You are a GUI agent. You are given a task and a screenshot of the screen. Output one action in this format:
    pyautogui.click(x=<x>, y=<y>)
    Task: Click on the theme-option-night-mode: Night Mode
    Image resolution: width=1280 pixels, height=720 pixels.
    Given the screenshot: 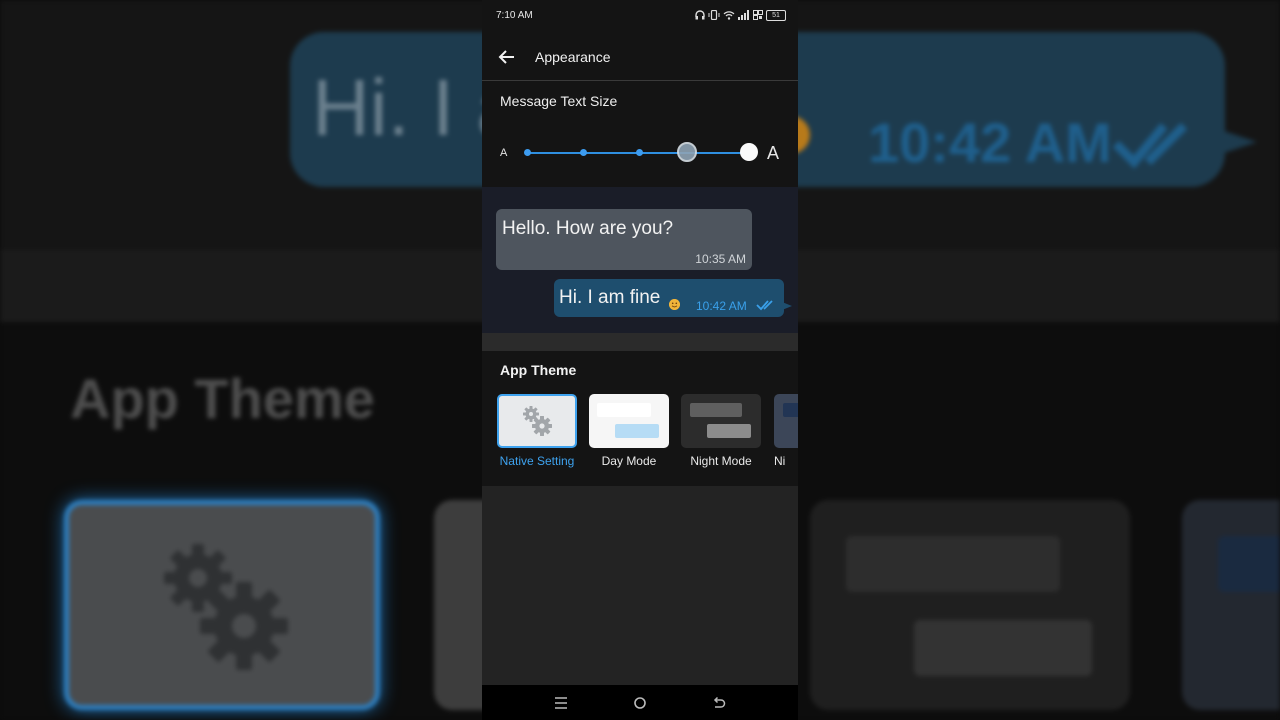 What is the action you would take?
    pyautogui.click(x=721, y=434)
    